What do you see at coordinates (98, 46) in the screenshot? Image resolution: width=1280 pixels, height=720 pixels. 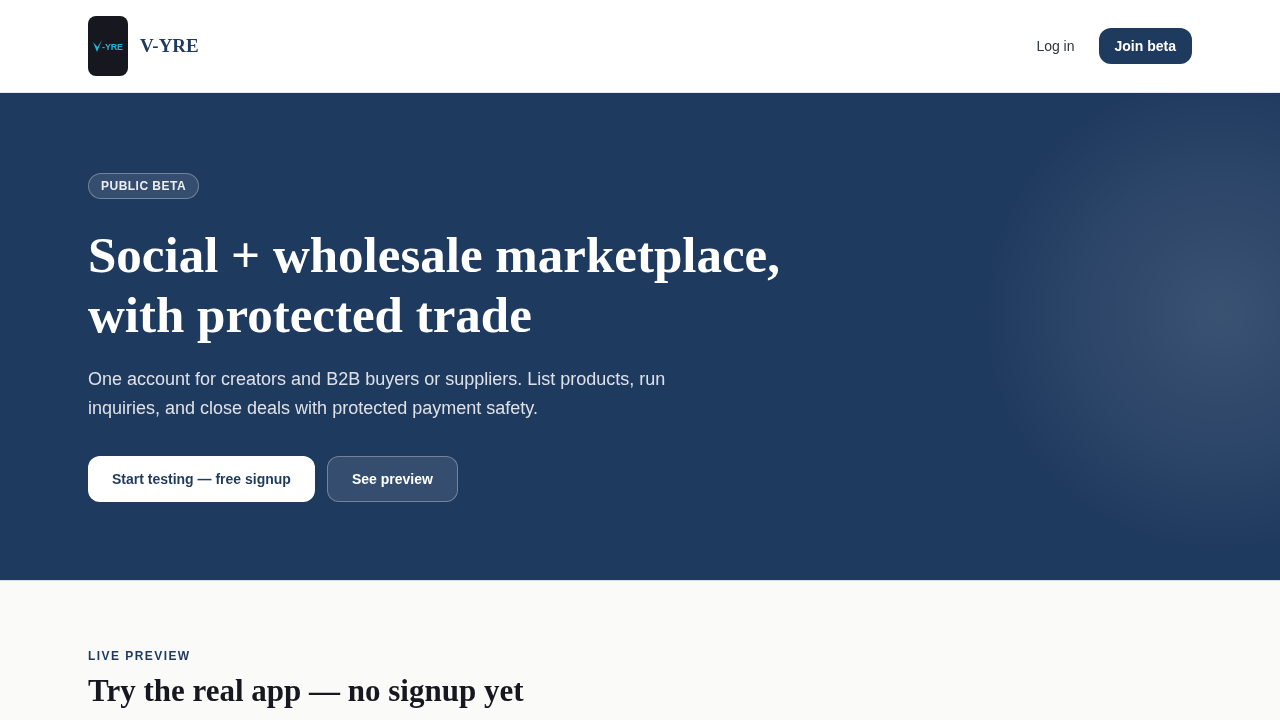 I see `check-swoosh-icon` at bounding box center [98, 46].